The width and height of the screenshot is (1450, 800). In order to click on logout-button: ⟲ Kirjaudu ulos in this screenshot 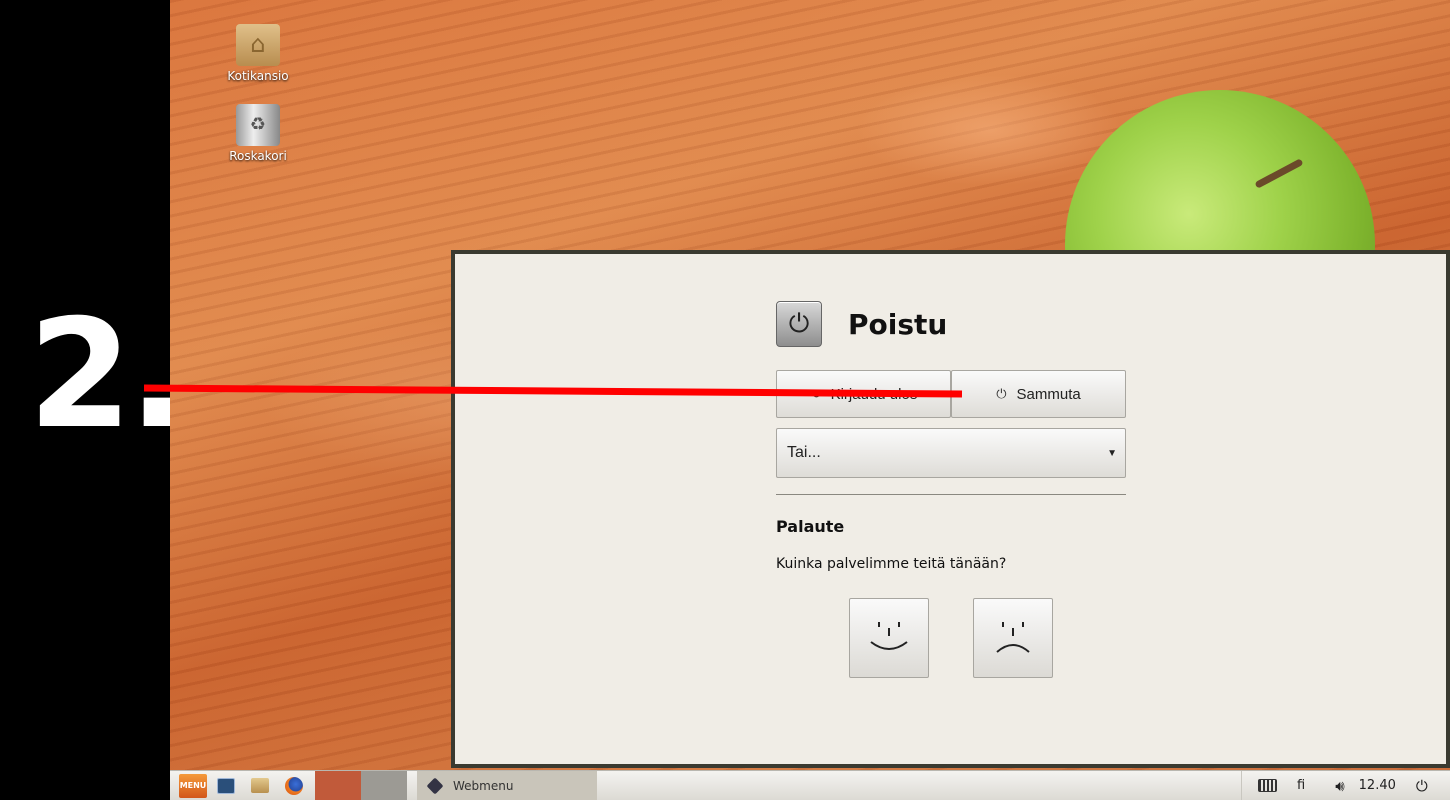, I will do `click(863, 394)`.